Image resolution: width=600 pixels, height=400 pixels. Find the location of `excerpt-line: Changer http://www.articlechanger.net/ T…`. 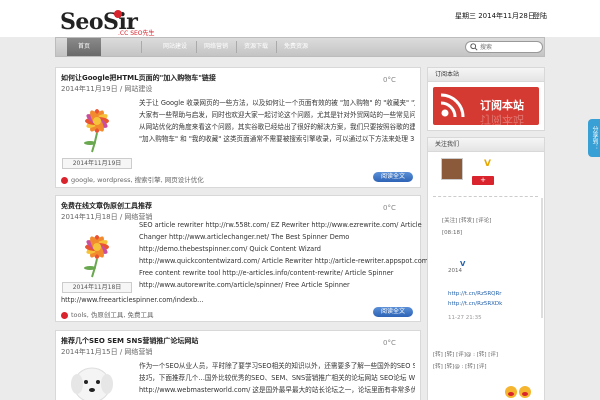

excerpt-line: Changer http://www.articlechanger.net/ T… is located at coordinates (244, 237).